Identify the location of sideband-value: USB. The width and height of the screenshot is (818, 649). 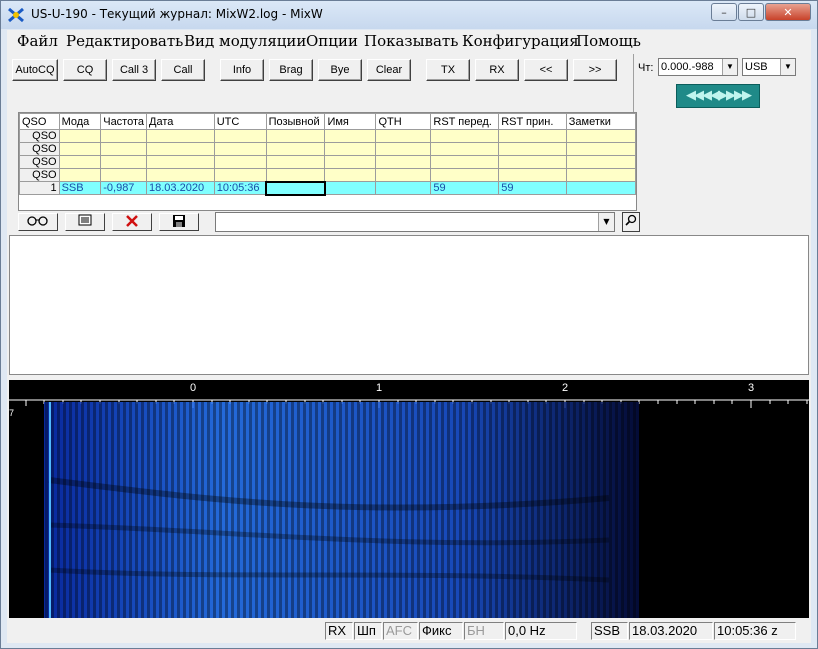
(756, 67).